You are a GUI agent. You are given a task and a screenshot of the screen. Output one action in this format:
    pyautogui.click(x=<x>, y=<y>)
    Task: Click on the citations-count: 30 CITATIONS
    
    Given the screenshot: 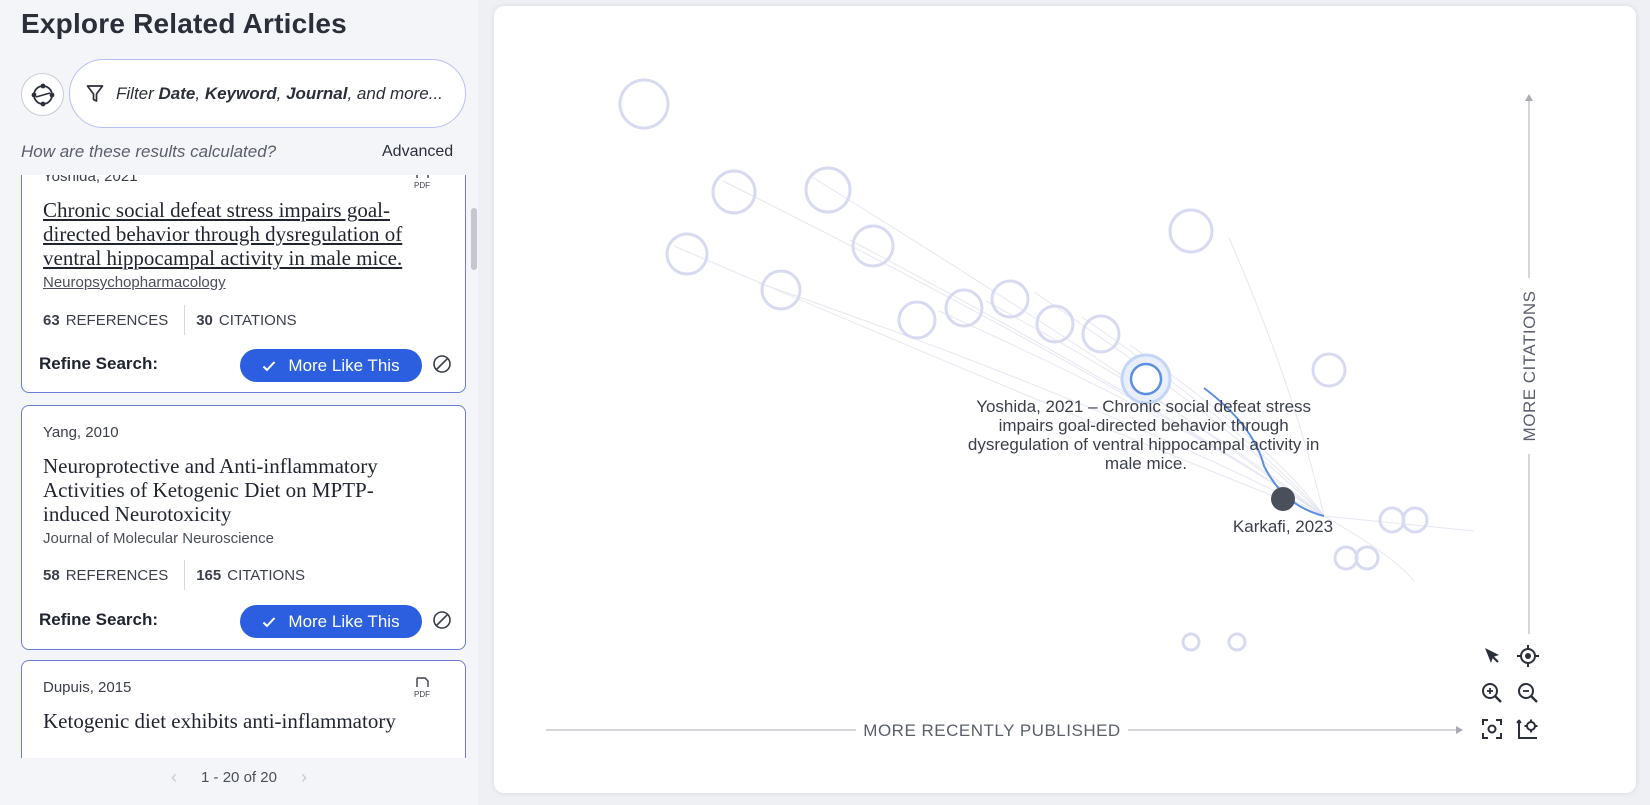 What is the action you would take?
    pyautogui.click(x=246, y=320)
    